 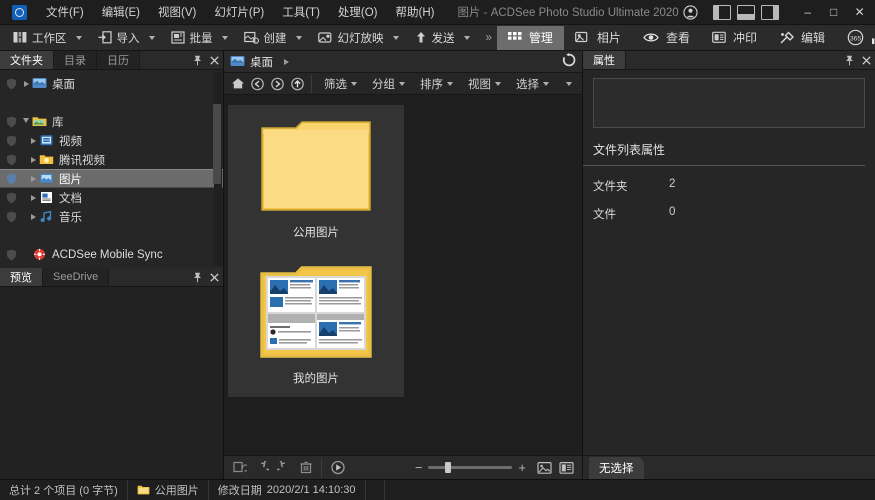 I want to click on tree-item-tencent-video: 腾讯视频, so click(x=111, y=159).